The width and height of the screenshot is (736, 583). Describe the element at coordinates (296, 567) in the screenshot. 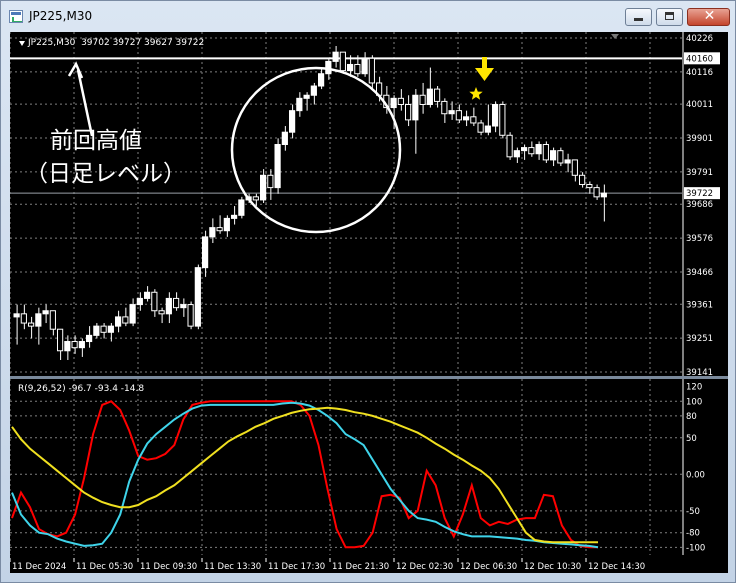

I see `time-tick-label: 11 Dec 17:30` at that location.